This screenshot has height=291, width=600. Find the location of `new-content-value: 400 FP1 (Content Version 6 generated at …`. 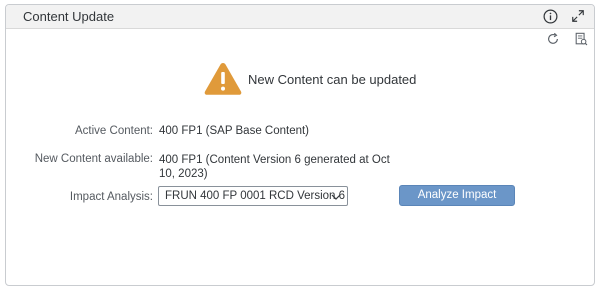

new-content-value: 400 FP1 (Content Version 6 generated at … is located at coordinates (274, 167).